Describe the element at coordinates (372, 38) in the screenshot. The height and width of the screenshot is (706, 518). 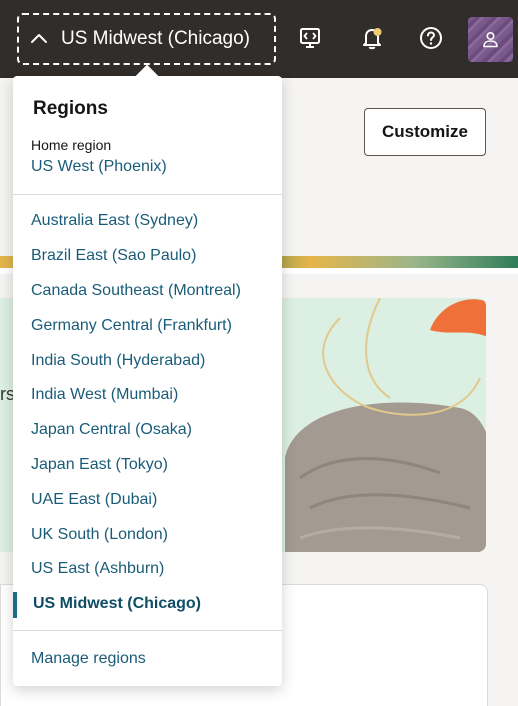
I see `bell-icon` at that location.